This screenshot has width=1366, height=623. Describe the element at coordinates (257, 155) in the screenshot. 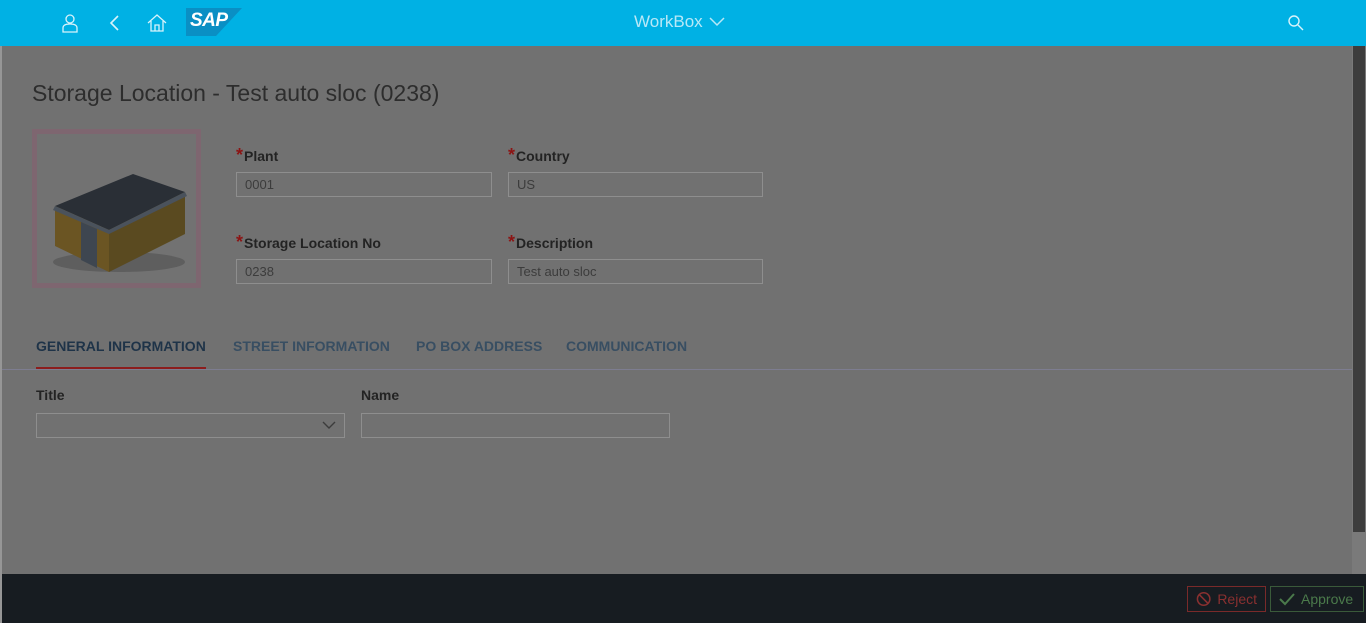

I see `plant-label: *Plant` at that location.